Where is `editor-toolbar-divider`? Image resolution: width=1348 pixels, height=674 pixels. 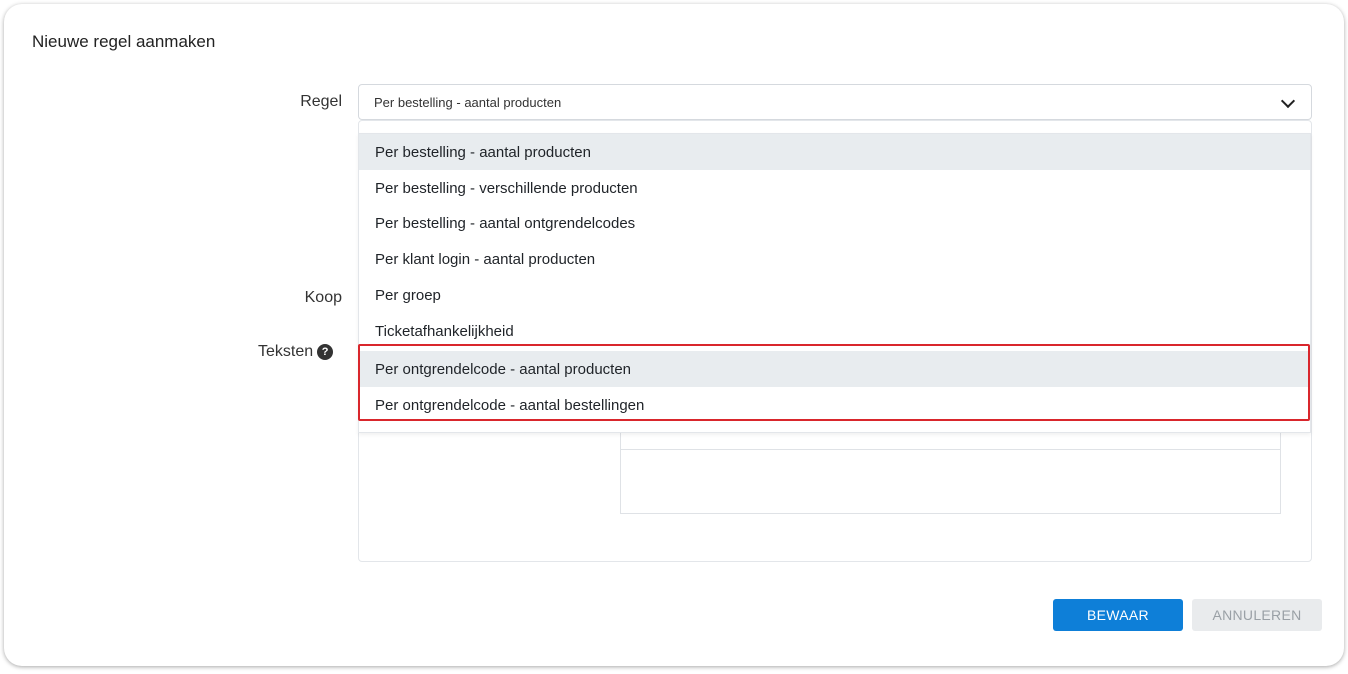 editor-toolbar-divider is located at coordinates (950, 449).